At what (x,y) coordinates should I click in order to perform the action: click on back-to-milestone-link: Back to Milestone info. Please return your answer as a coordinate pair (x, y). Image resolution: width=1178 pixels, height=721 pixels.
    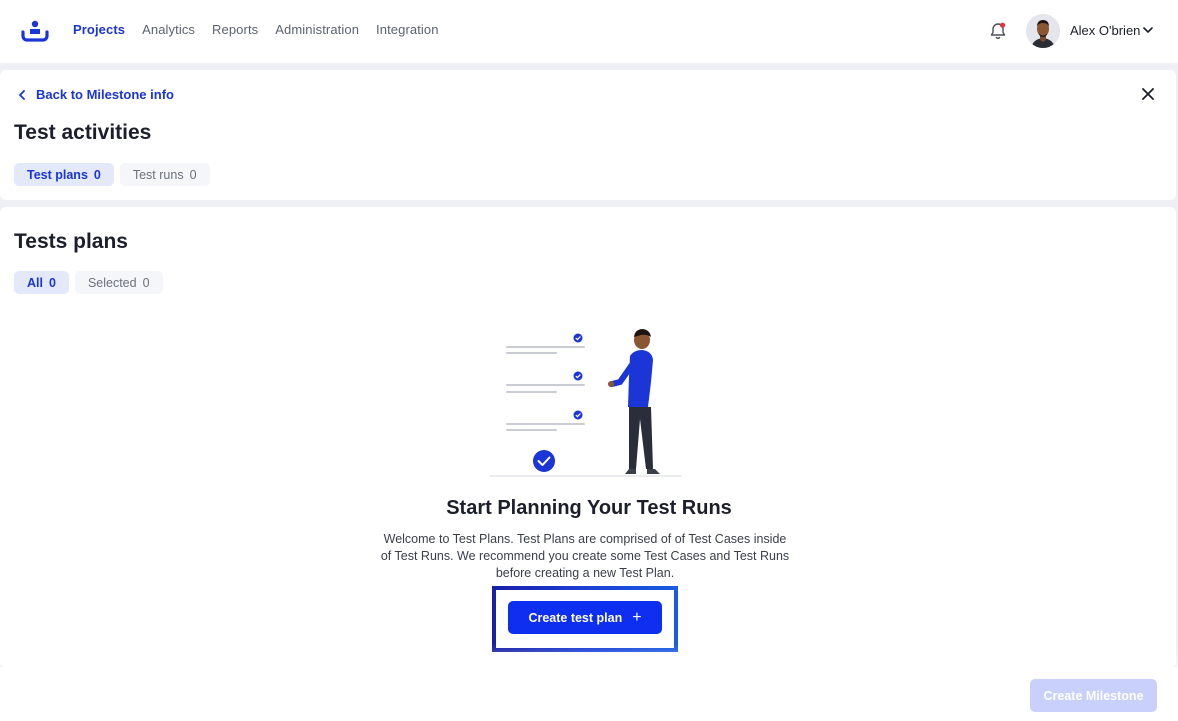
    Looking at the image, I should click on (95, 94).